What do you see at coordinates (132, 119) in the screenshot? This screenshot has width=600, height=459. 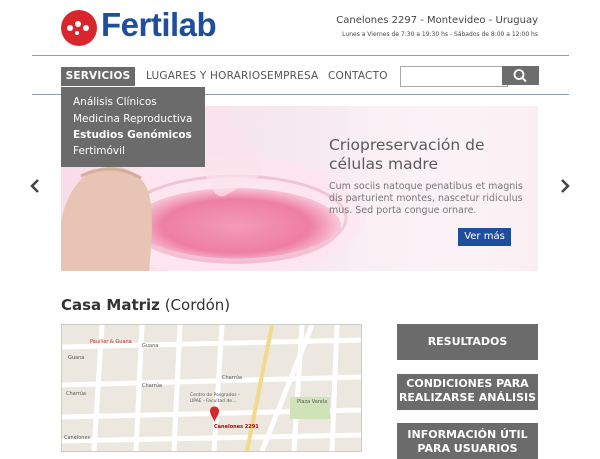 I see `dropdown-item-medicina: Medicina Reproductiva` at bounding box center [132, 119].